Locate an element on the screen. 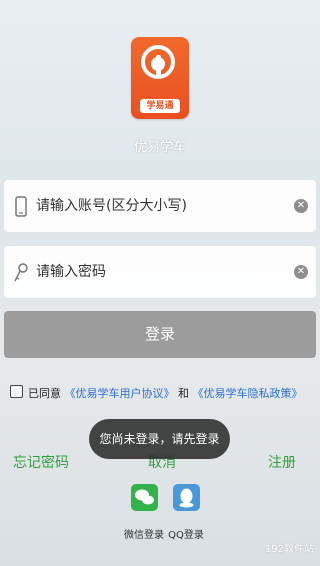  app-logo: 学易通 is located at coordinates (160, 78).